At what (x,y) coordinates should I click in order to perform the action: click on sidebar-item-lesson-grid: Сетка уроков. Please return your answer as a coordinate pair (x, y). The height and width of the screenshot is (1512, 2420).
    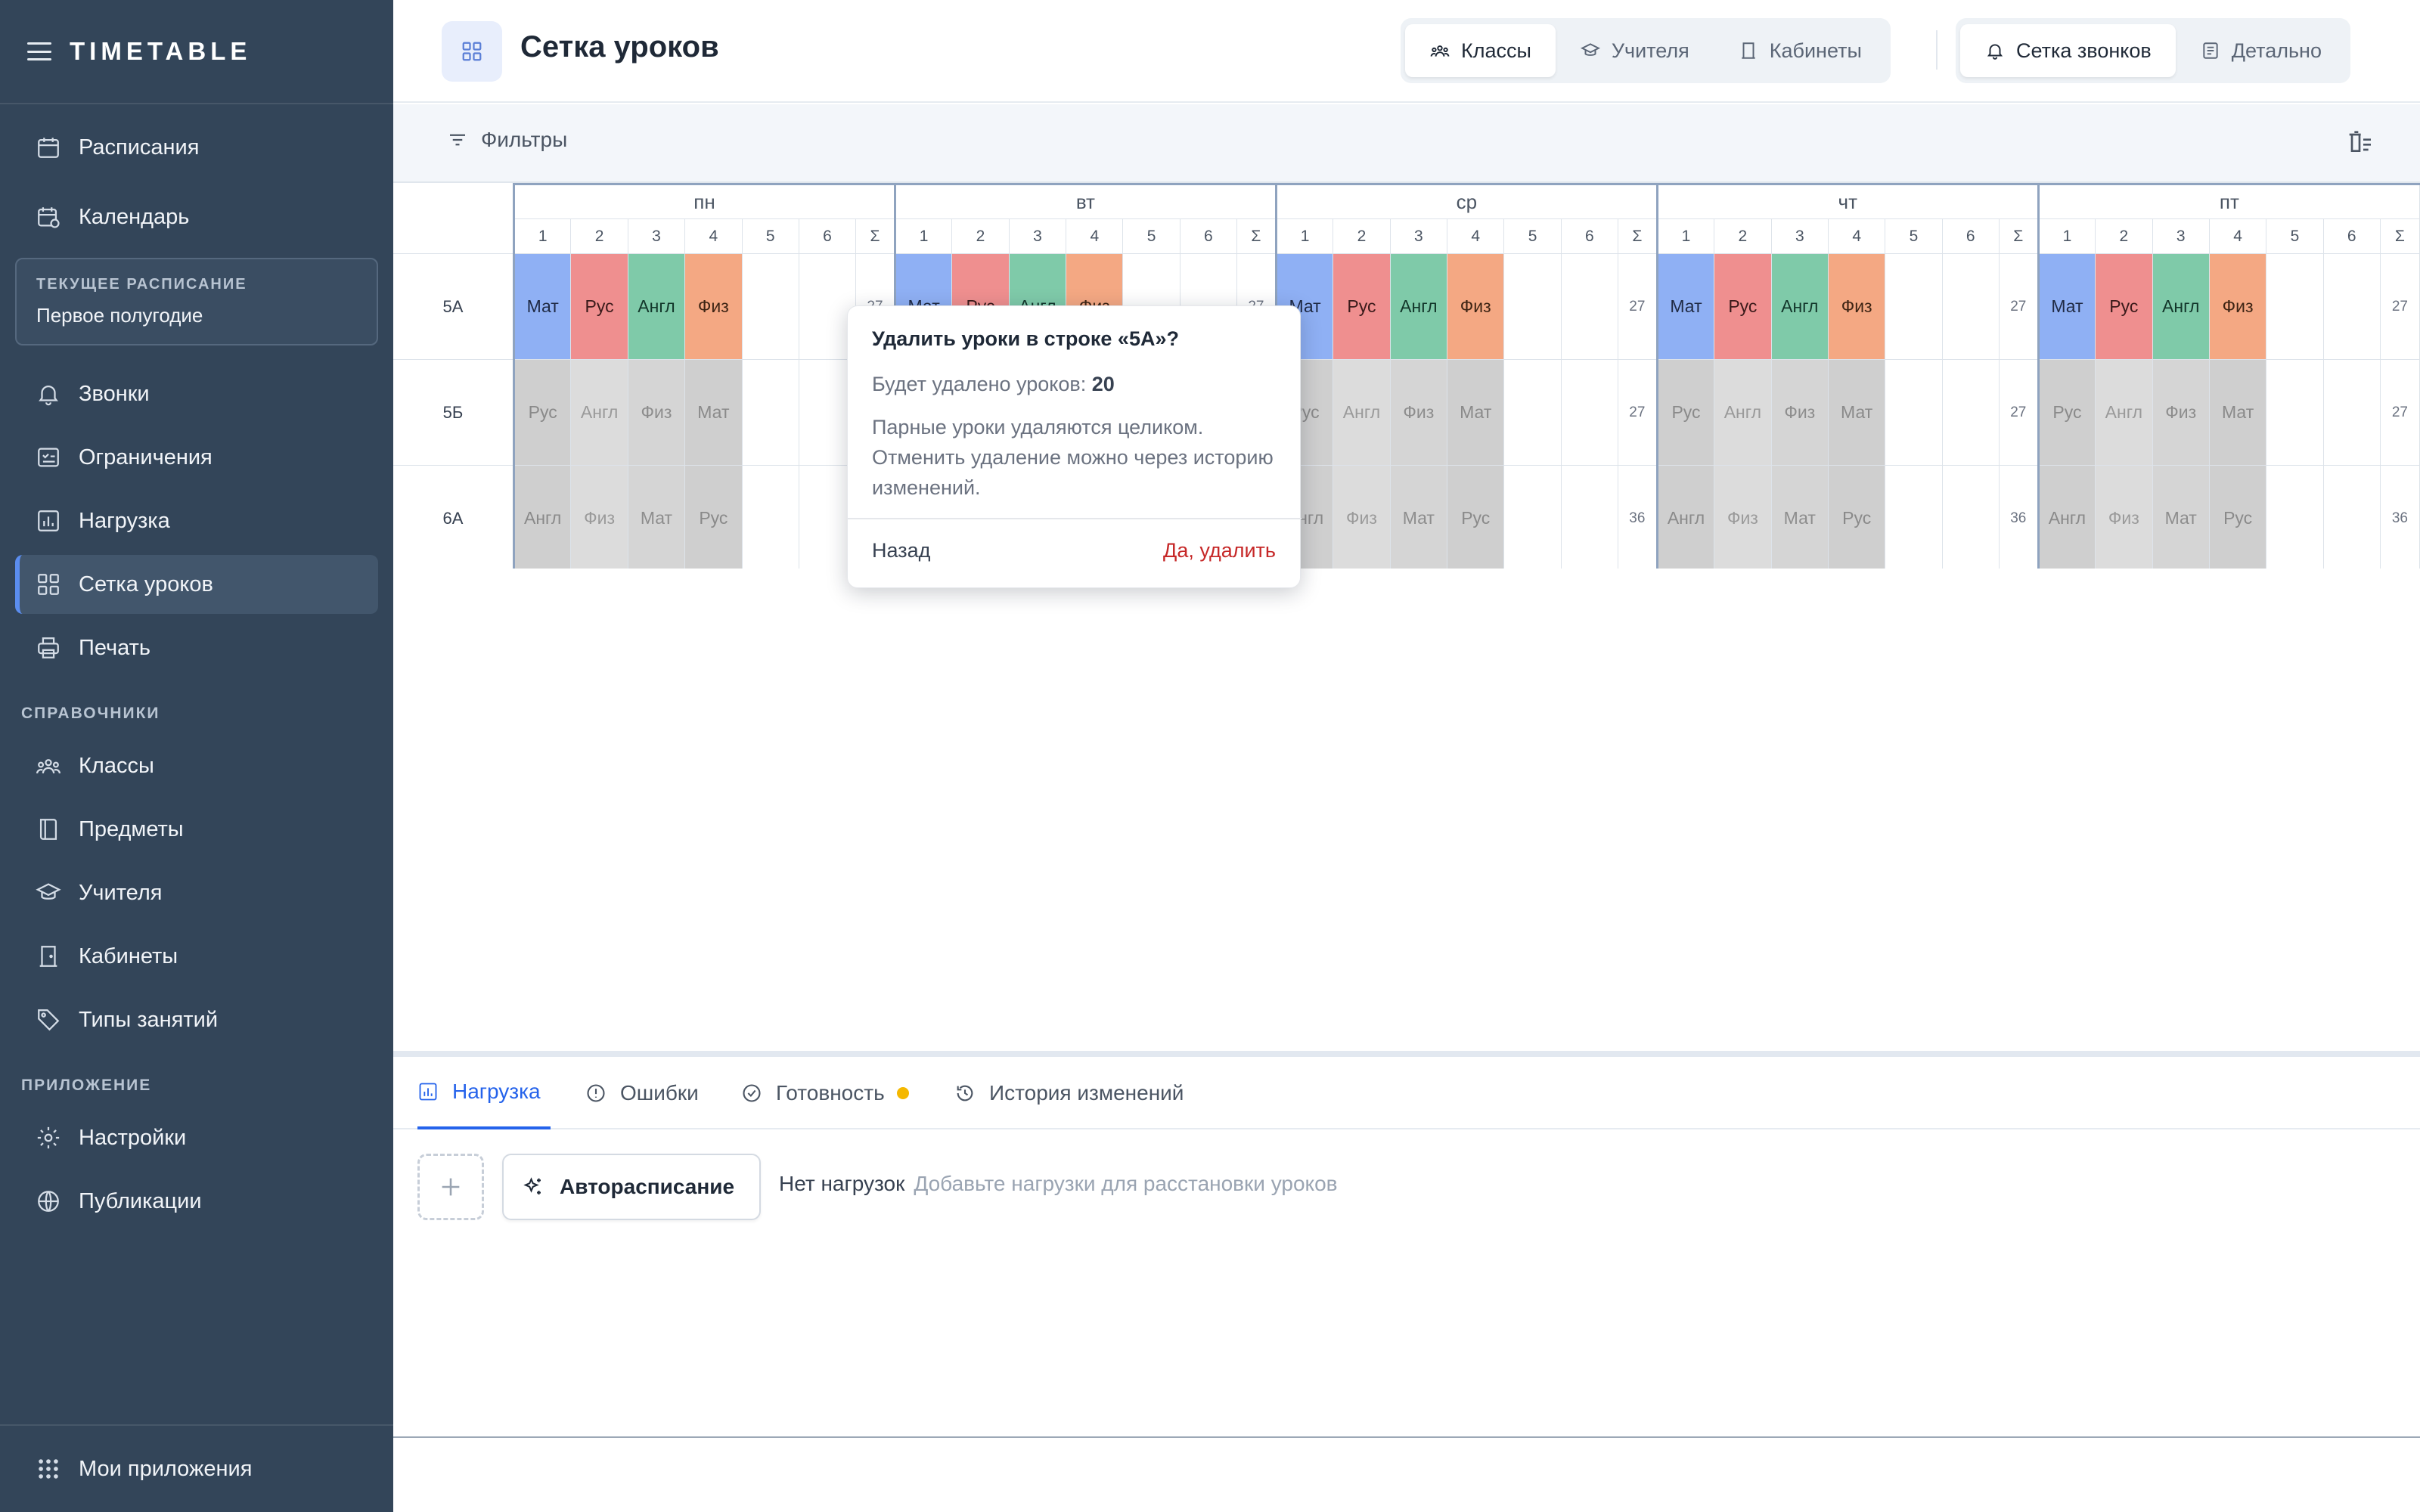
    Looking at the image, I should click on (196, 584).